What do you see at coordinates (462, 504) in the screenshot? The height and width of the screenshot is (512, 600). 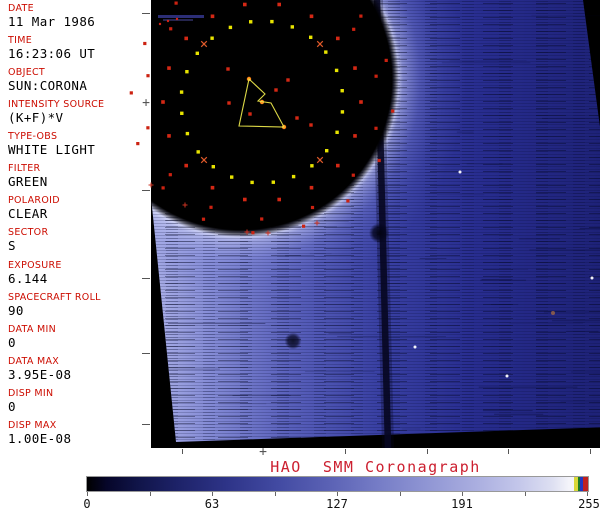 I see `colorbar-label: 191` at bounding box center [462, 504].